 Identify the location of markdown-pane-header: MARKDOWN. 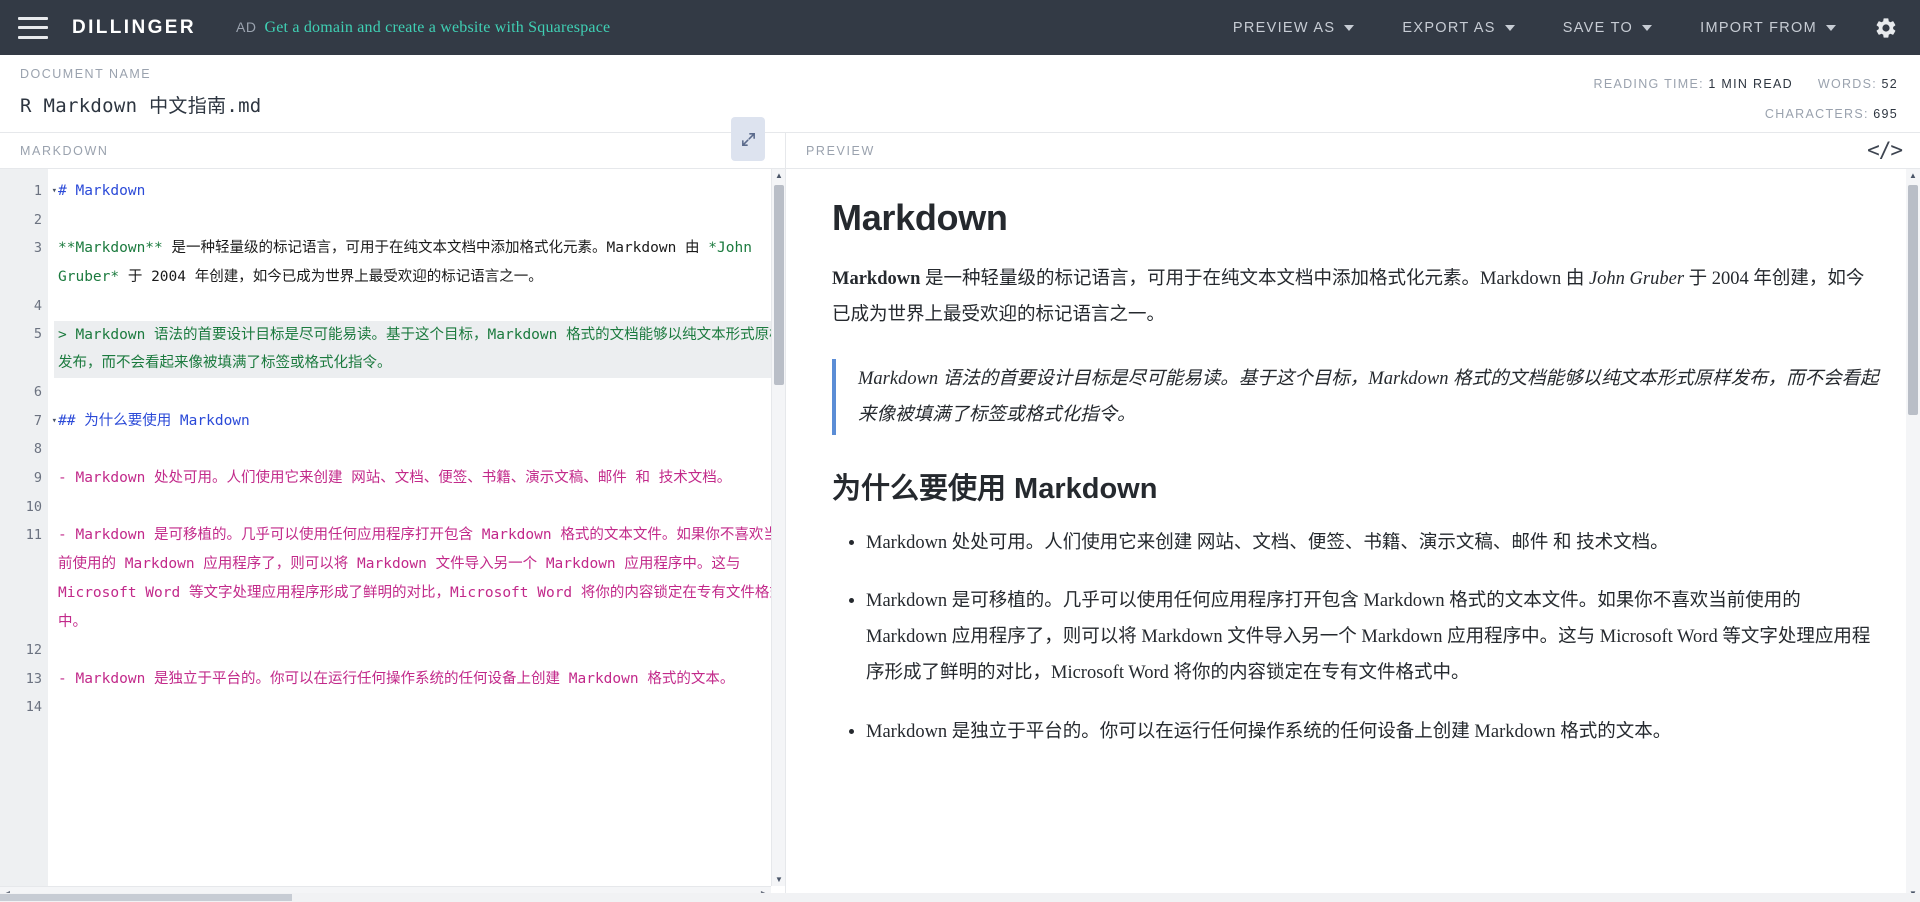
(392, 143).